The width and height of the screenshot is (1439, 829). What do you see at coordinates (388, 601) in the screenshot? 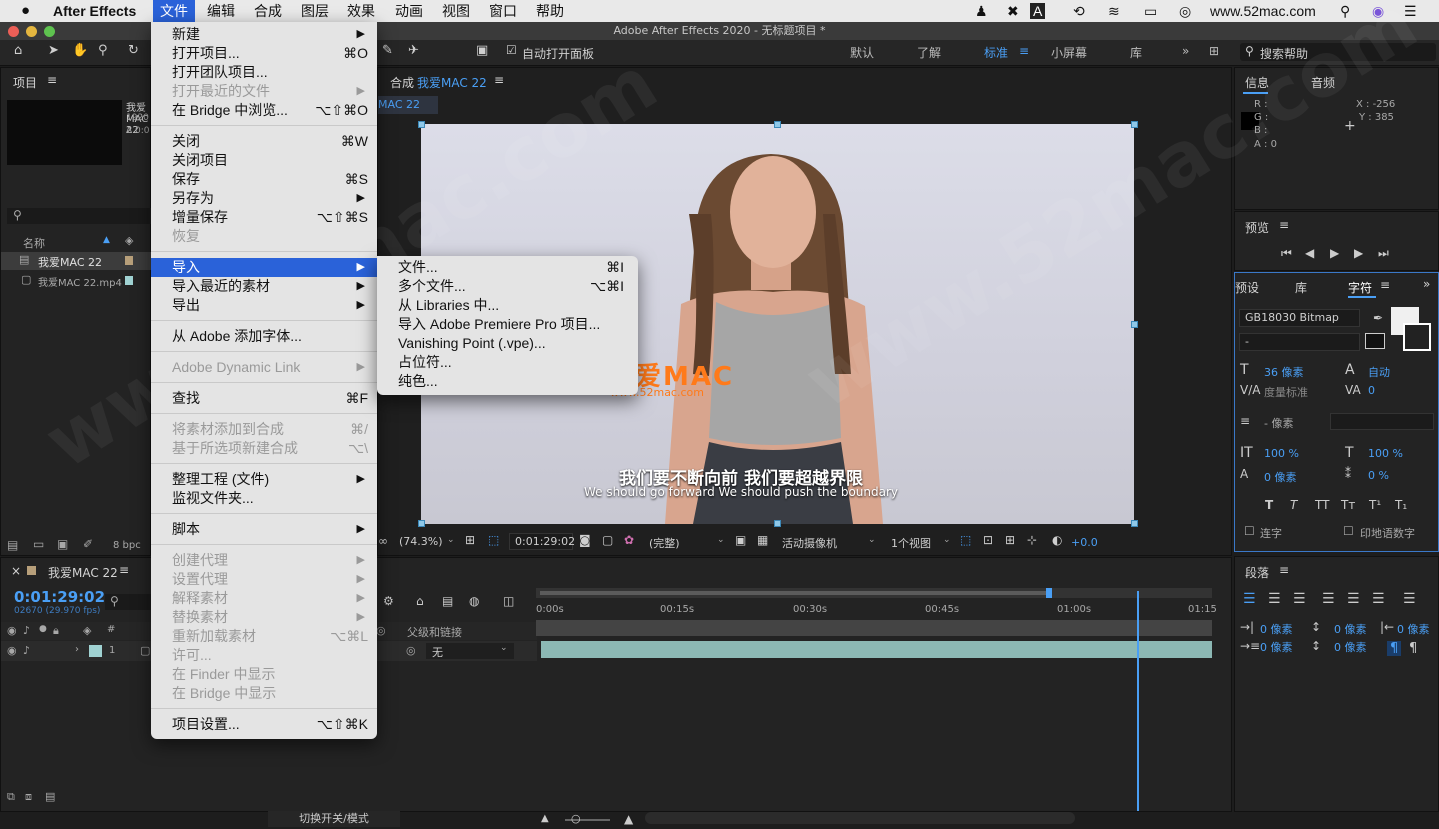
I see `composition-mini-flowchart-icon: ⚙` at bounding box center [388, 601].